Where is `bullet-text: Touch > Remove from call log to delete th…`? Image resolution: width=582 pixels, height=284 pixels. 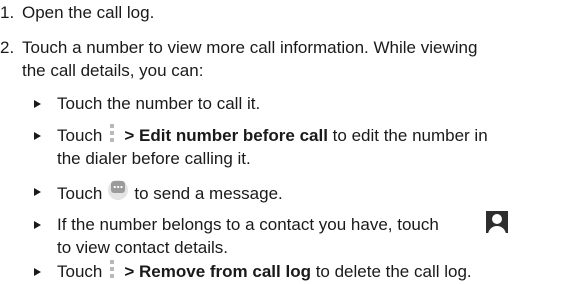
bullet-text: Touch > Remove from call log to delete th… is located at coordinates (264, 272).